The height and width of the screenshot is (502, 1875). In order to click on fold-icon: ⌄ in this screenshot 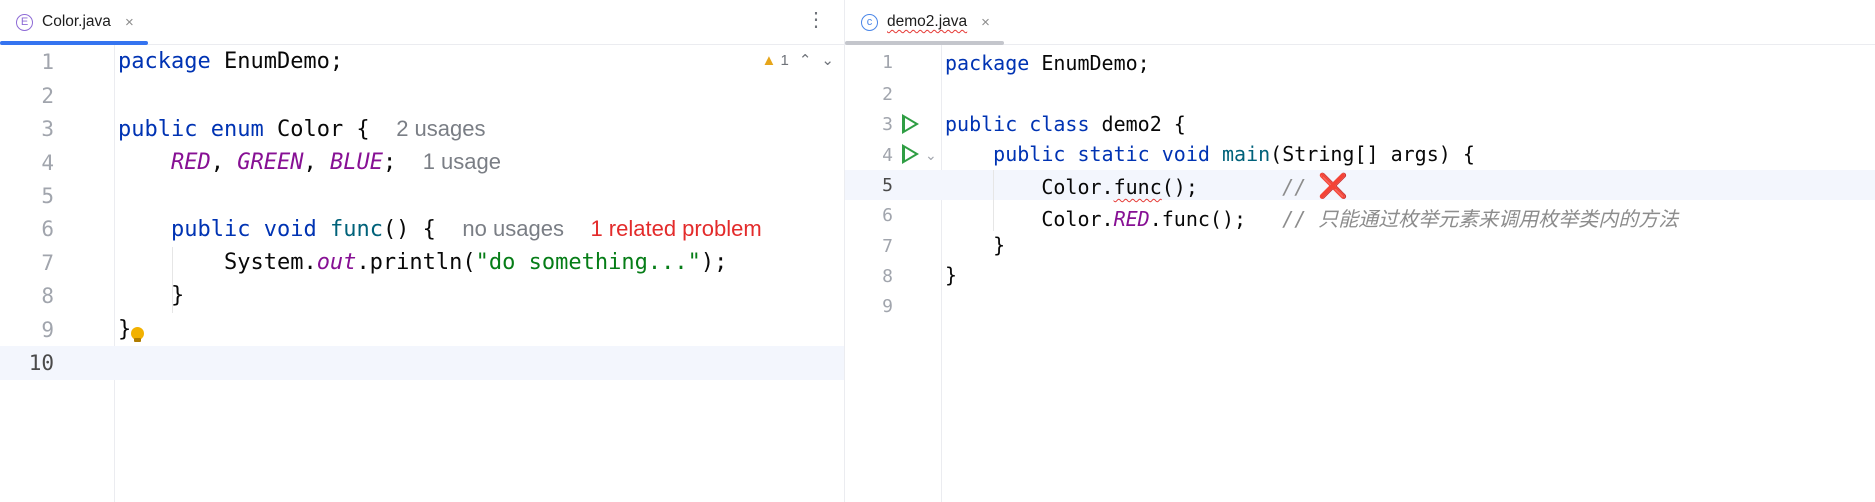, I will do `click(931, 155)`.